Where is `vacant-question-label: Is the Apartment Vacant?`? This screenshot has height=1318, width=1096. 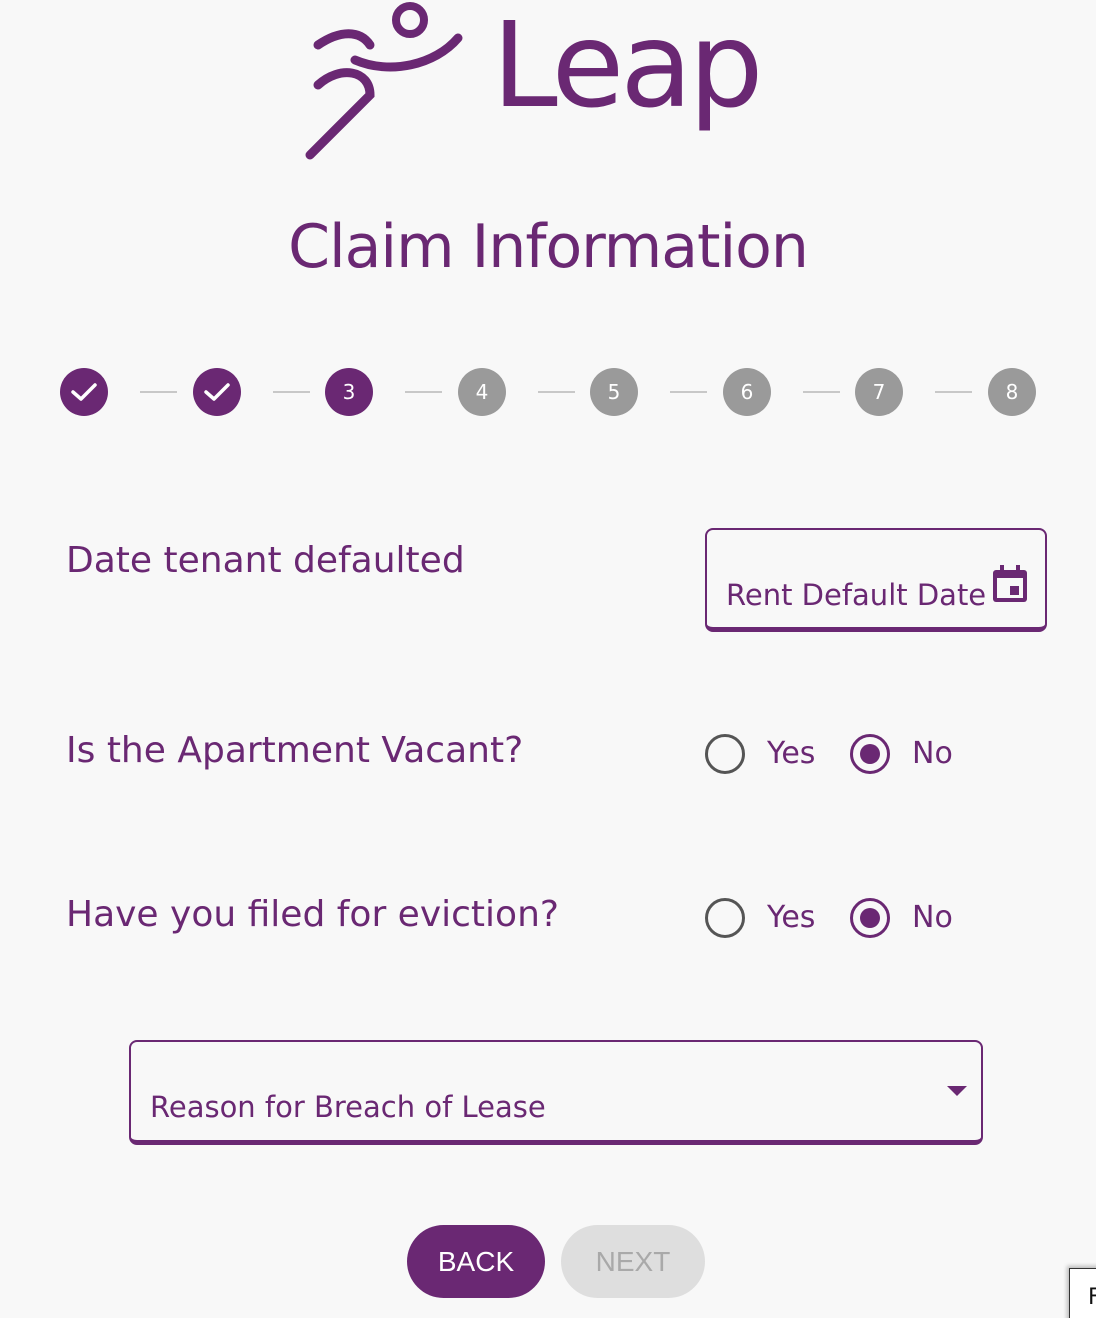
vacant-question-label: Is the Apartment Vacant? is located at coordinates (295, 750).